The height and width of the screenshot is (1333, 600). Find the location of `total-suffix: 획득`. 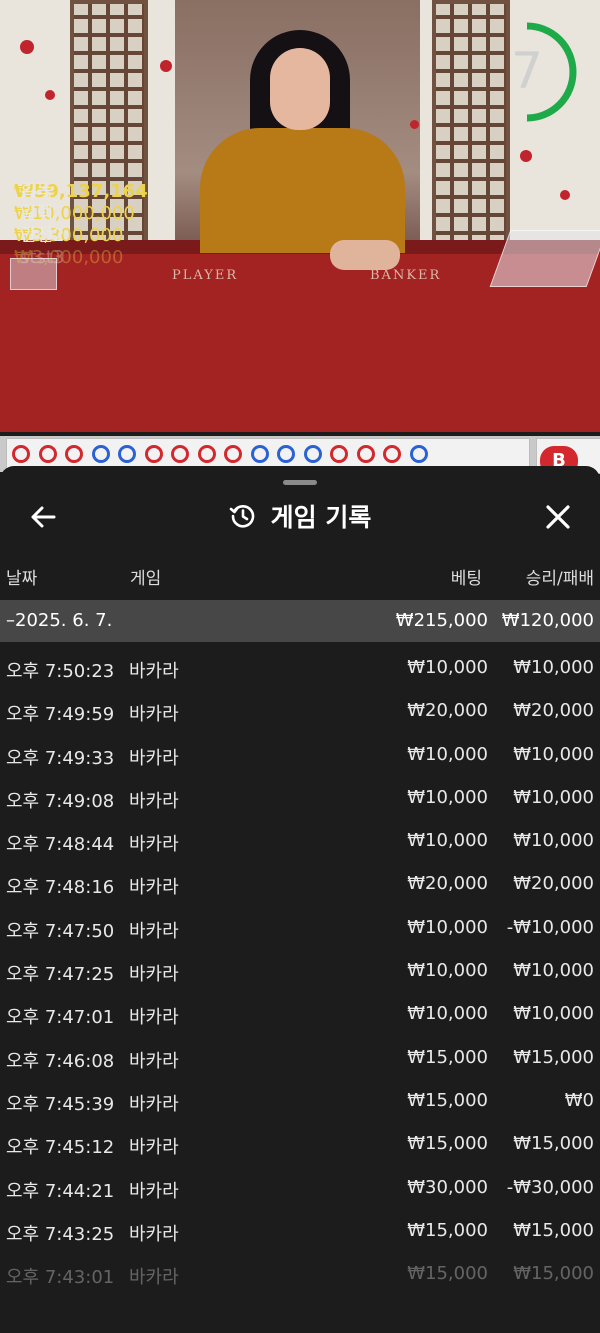

total-suffix: 획득 is located at coordinates (37, 191).